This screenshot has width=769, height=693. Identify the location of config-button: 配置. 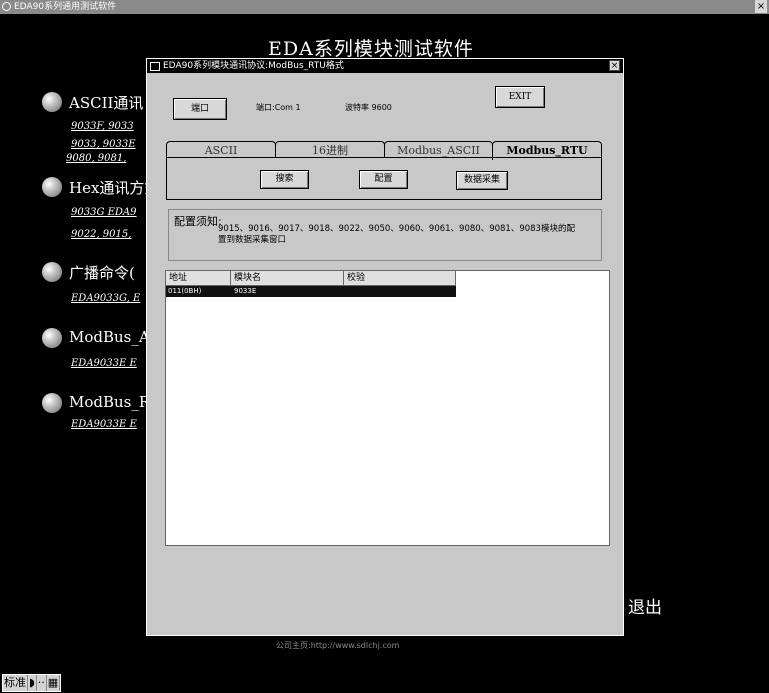
(383, 179).